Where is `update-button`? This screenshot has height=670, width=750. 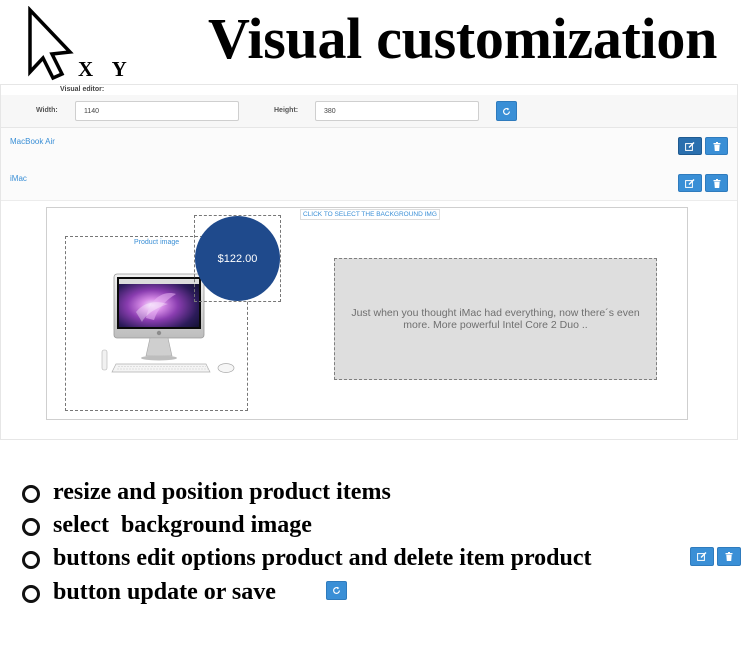
update-button is located at coordinates (506, 111).